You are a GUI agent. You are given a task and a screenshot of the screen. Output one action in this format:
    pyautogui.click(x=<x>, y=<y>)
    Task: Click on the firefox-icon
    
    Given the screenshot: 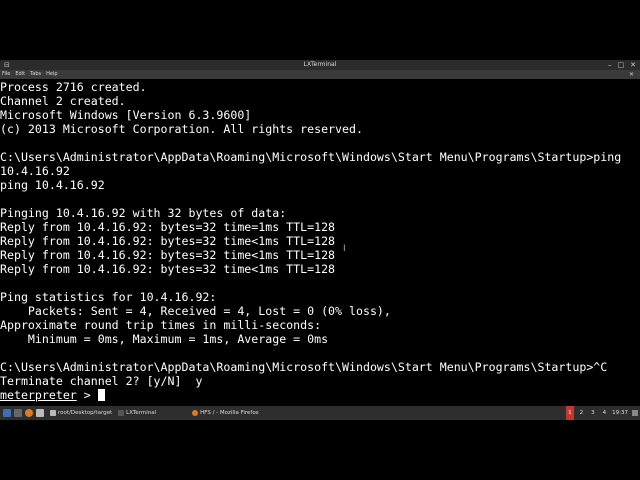 What is the action you would take?
    pyautogui.click(x=195, y=413)
    